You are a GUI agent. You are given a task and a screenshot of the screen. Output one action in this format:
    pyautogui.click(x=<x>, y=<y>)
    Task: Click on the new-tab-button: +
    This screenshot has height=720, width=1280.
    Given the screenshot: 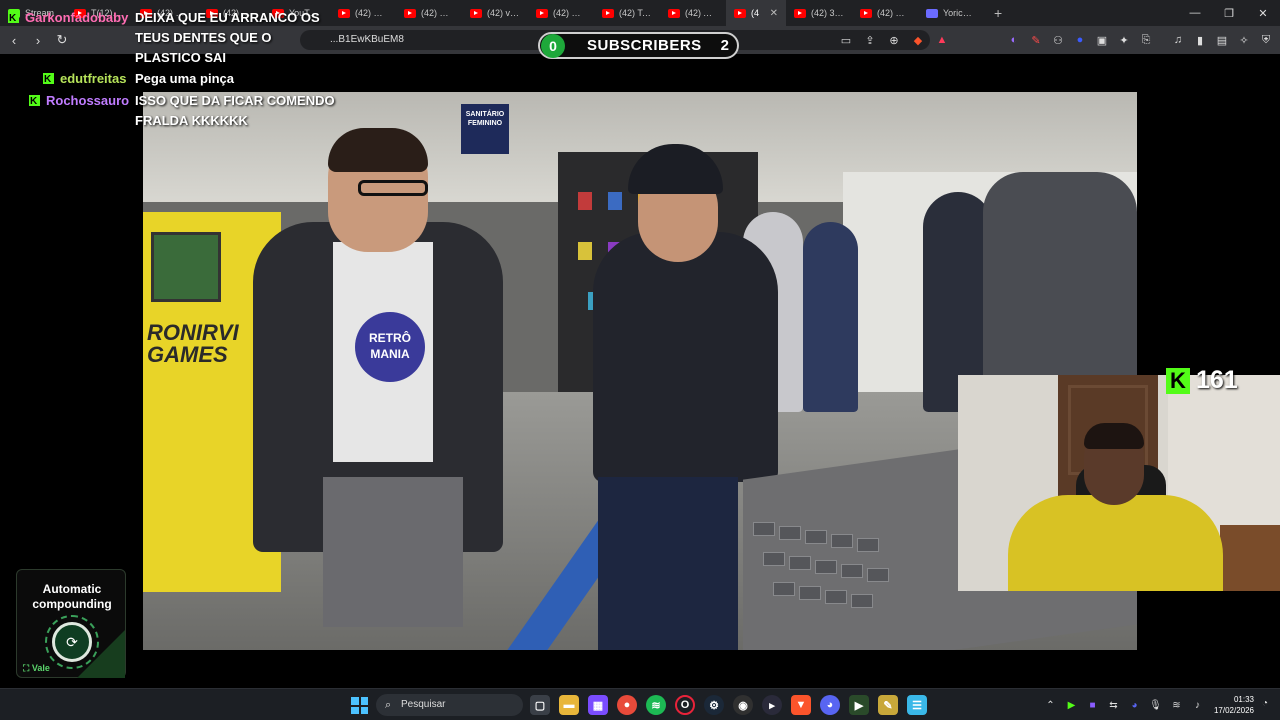 What is the action you would take?
    pyautogui.click(x=998, y=13)
    